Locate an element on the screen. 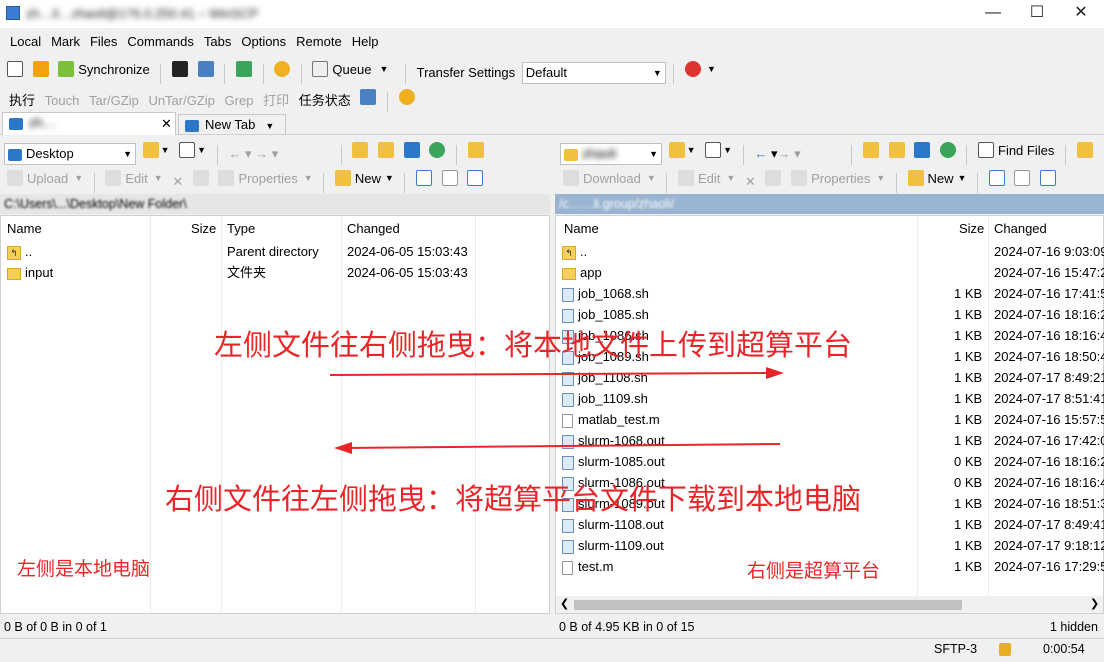  compare-icon is located at coordinates (15, 69).